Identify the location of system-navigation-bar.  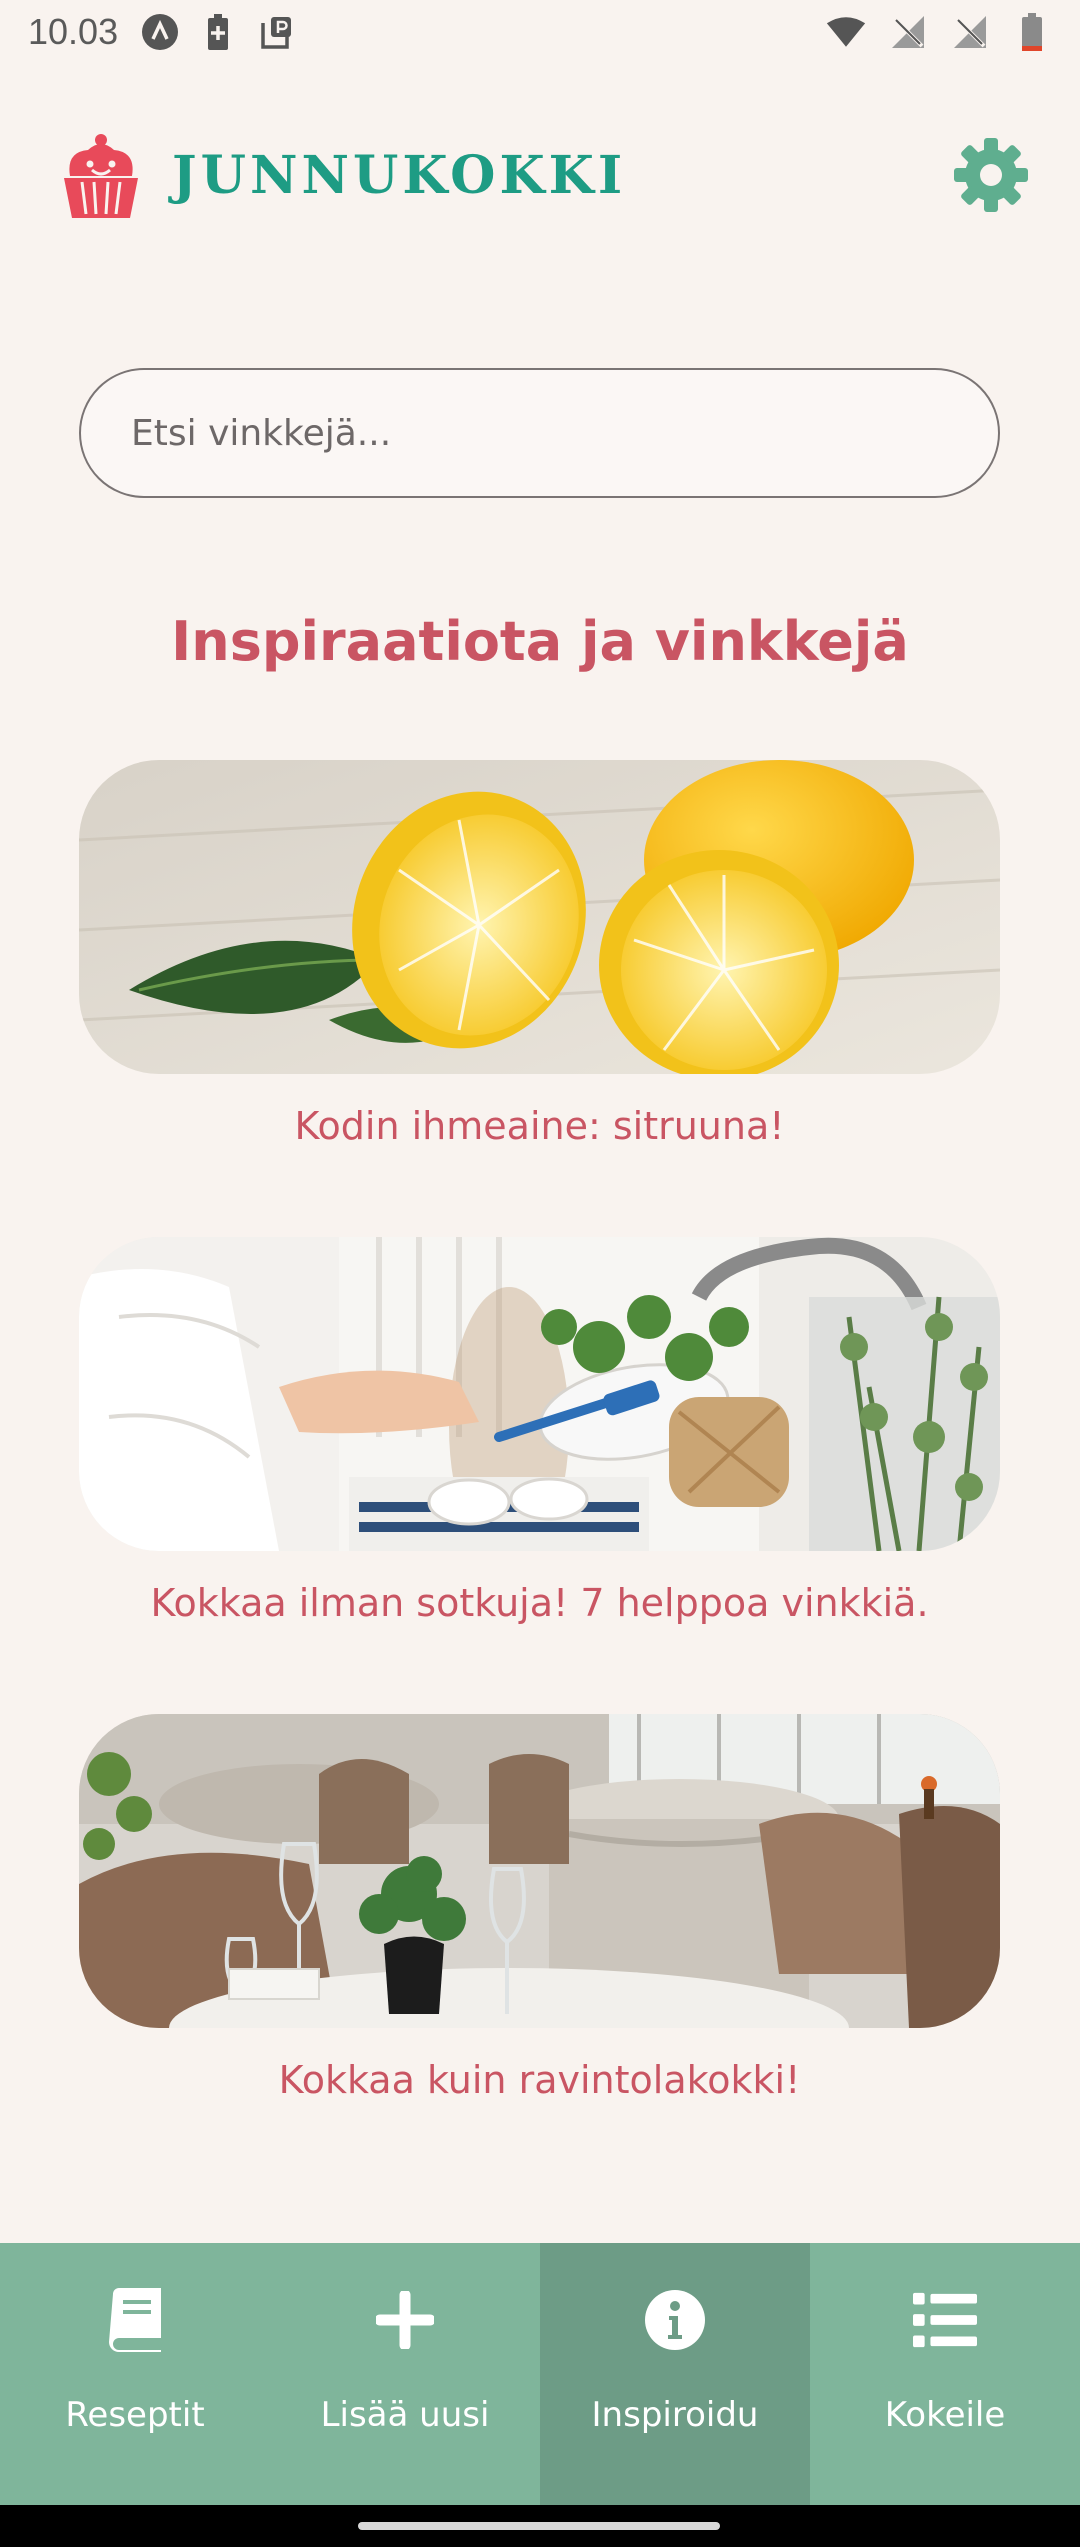
(540, 2526).